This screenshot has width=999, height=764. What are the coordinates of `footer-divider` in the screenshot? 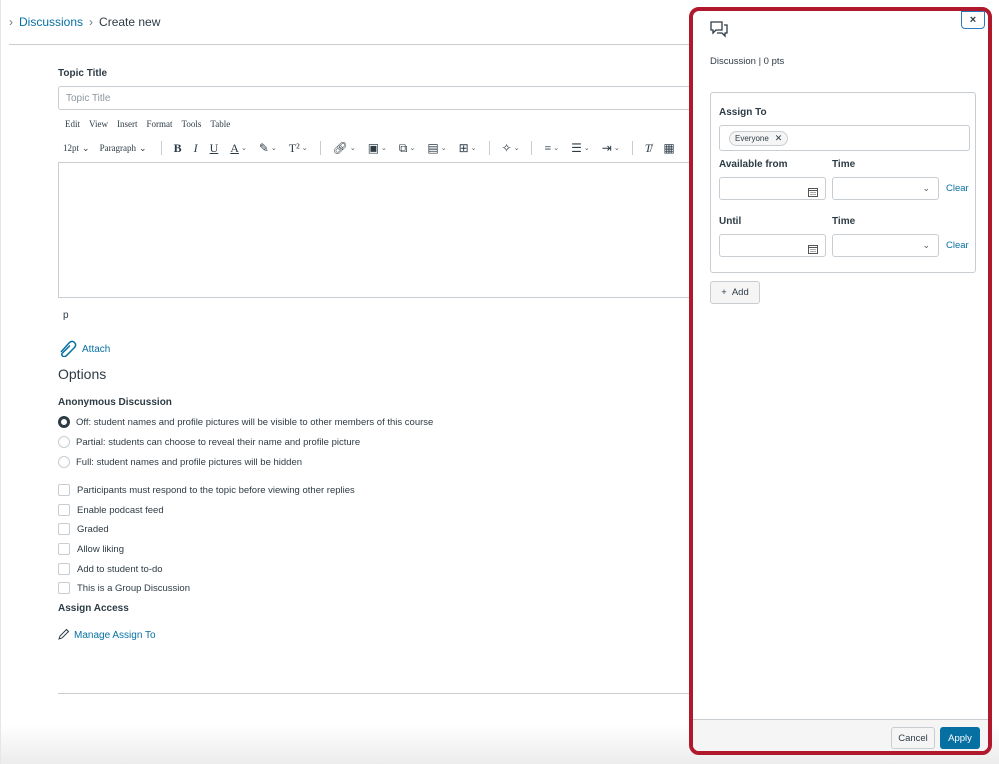 It's located at (378, 693).